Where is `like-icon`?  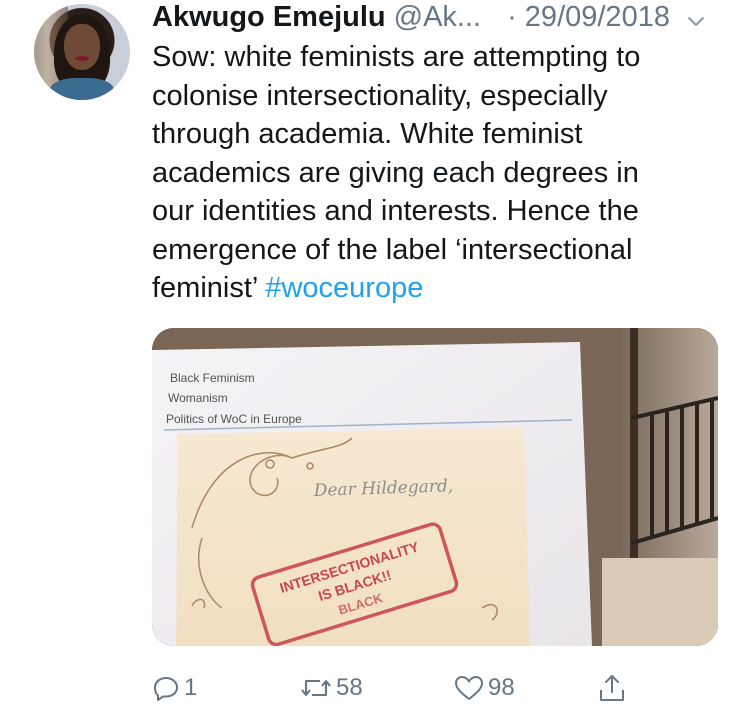 like-icon is located at coordinates (469, 688).